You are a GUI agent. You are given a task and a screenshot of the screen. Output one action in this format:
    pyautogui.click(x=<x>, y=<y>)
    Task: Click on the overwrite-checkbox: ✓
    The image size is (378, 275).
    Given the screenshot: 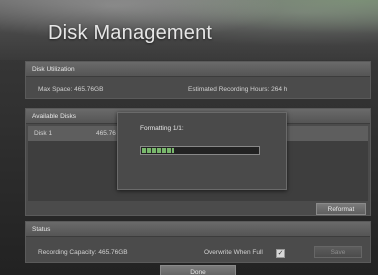 What is the action you would take?
    pyautogui.click(x=280, y=253)
    